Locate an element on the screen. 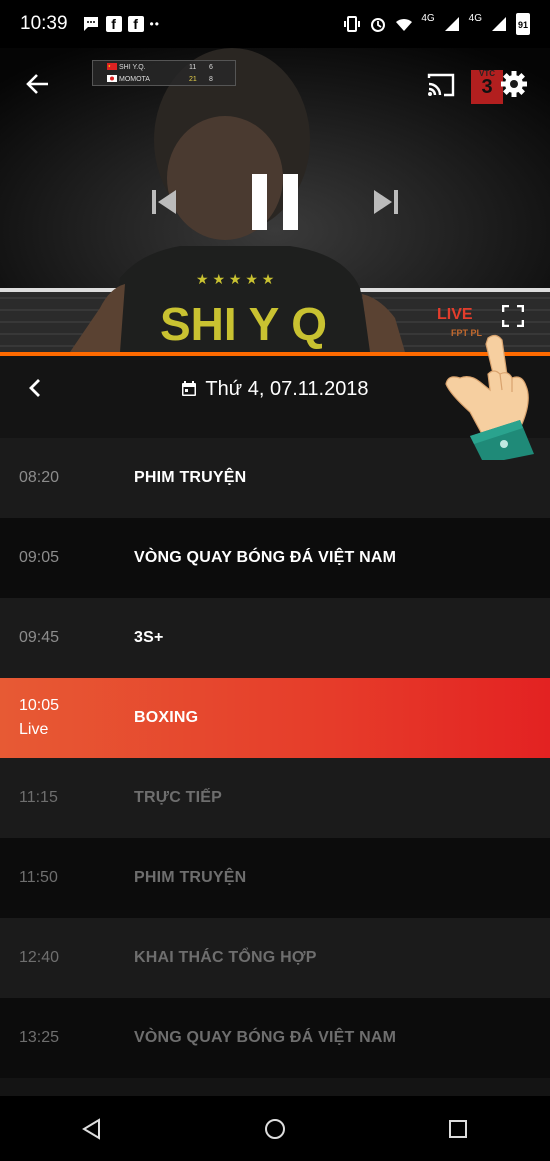  skip-previous-icon is located at coordinates (164, 202).